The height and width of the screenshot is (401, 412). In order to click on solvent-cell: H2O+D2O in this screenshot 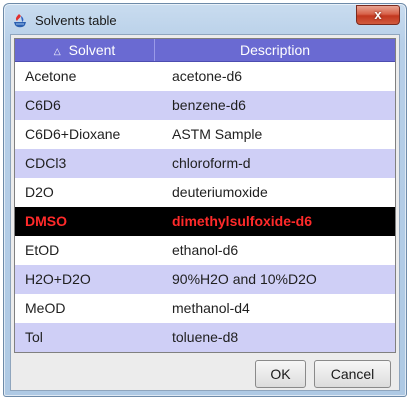, I will do `click(58, 279)`.